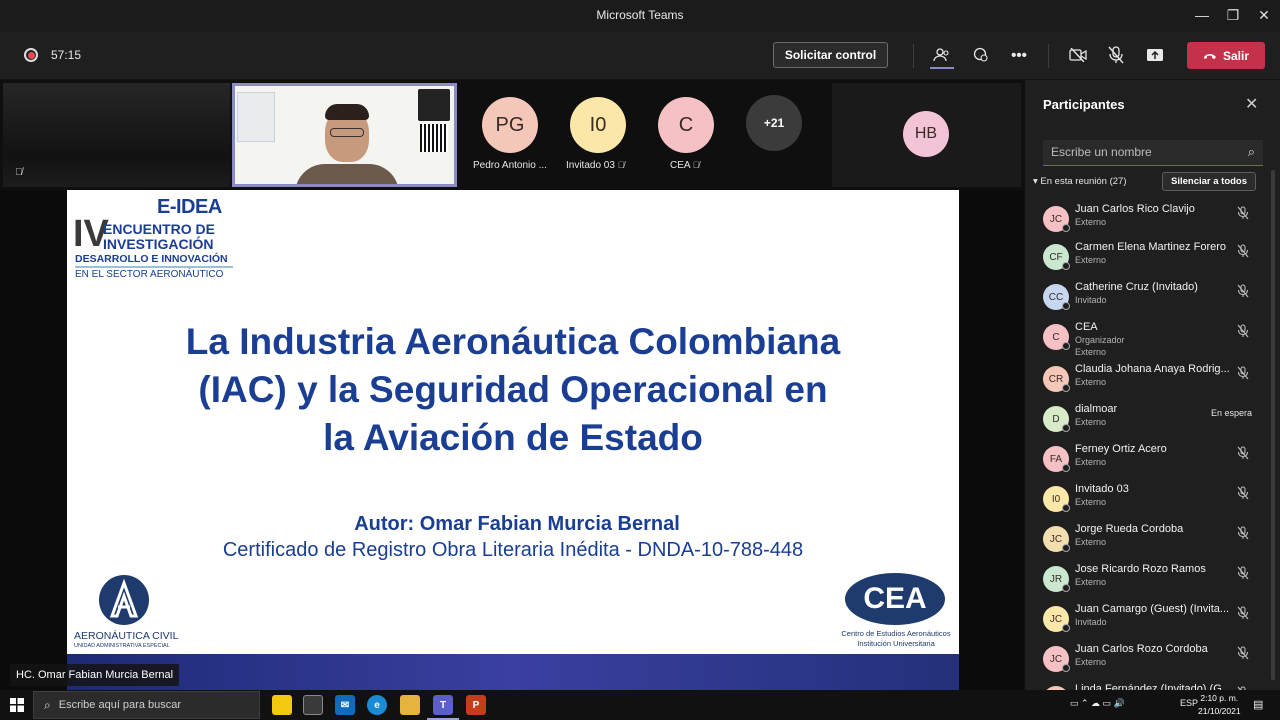 This screenshot has width=1280, height=720. Describe the element at coordinates (1235, 55) in the screenshot. I see `leave-label: Salir` at that location.